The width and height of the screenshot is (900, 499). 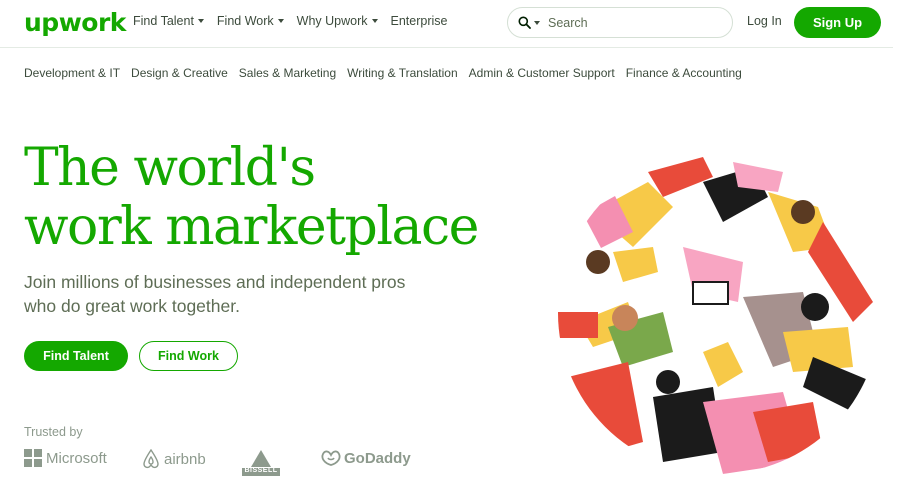 I want to click on hero-title-line-2: work marketplace, so click(x=251, y=227).